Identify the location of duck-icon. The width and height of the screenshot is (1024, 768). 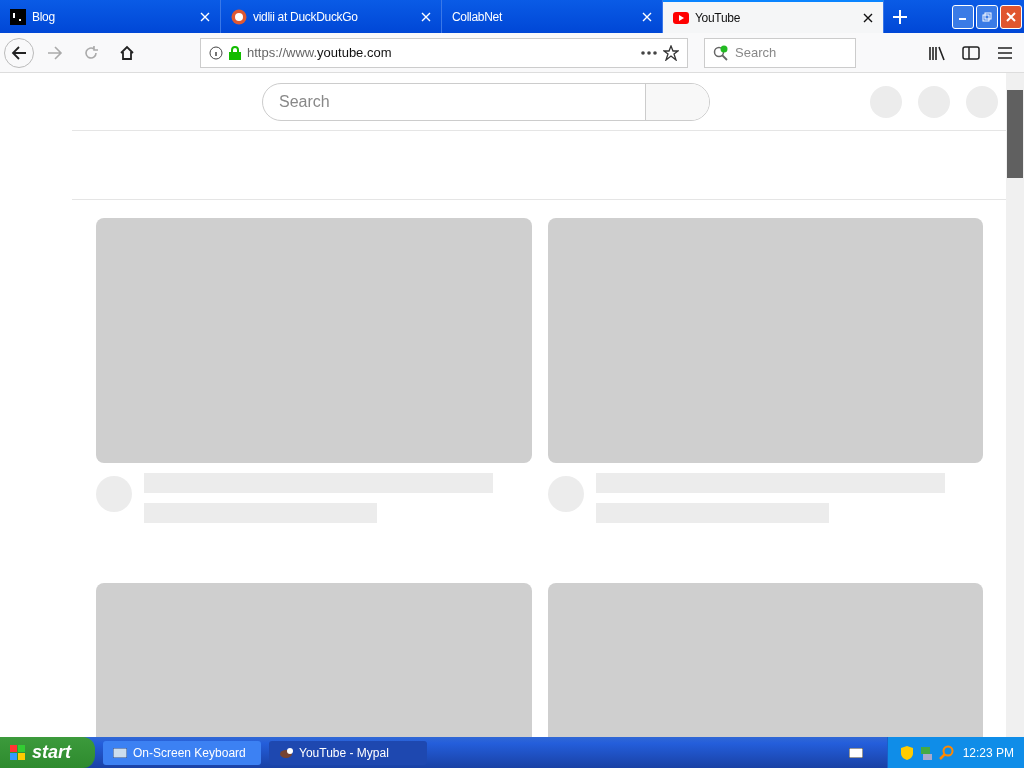
(239, 16).